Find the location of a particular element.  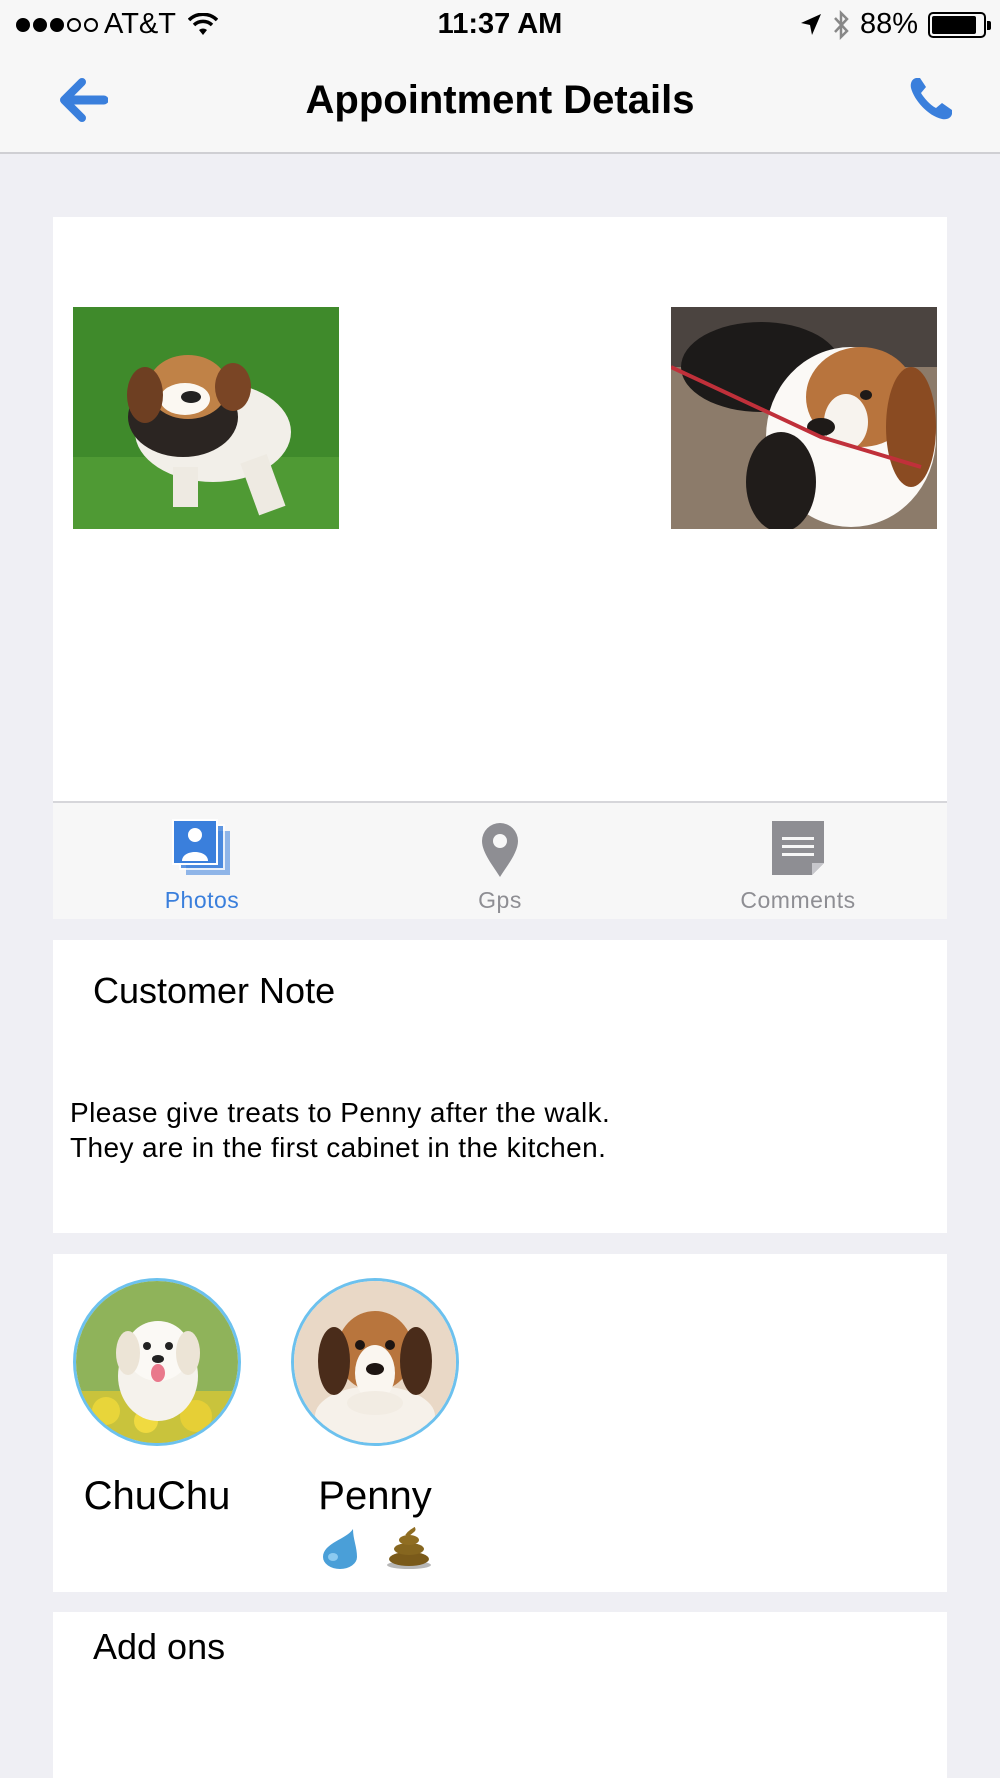

customer-note-title: Customer Note is located at coordinates (214, 990).